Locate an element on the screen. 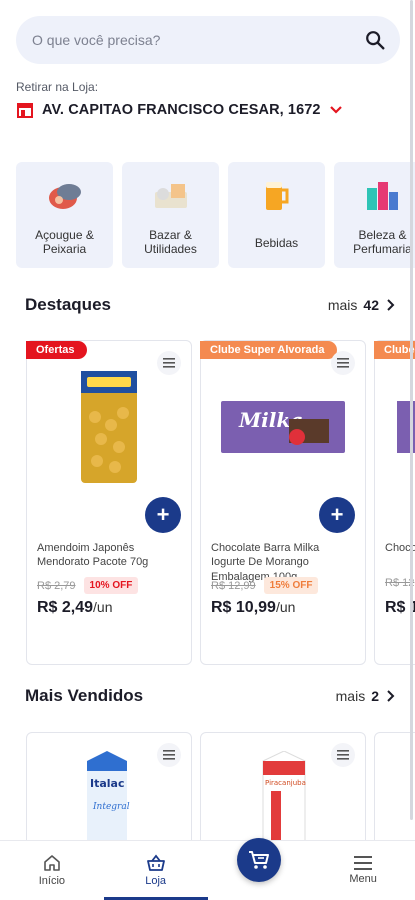 This screenshot has width=415, height=900. category-bazar: Bazar & Utilidades is located at coordinates (170, 215).